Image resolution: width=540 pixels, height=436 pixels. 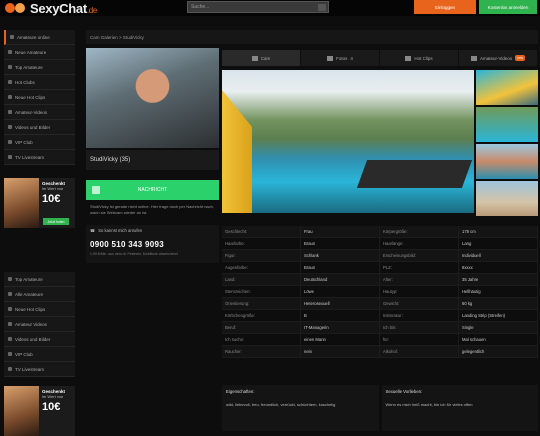 I want to click on tab-label: Amateur-Videos, so click(x=496, y=58).